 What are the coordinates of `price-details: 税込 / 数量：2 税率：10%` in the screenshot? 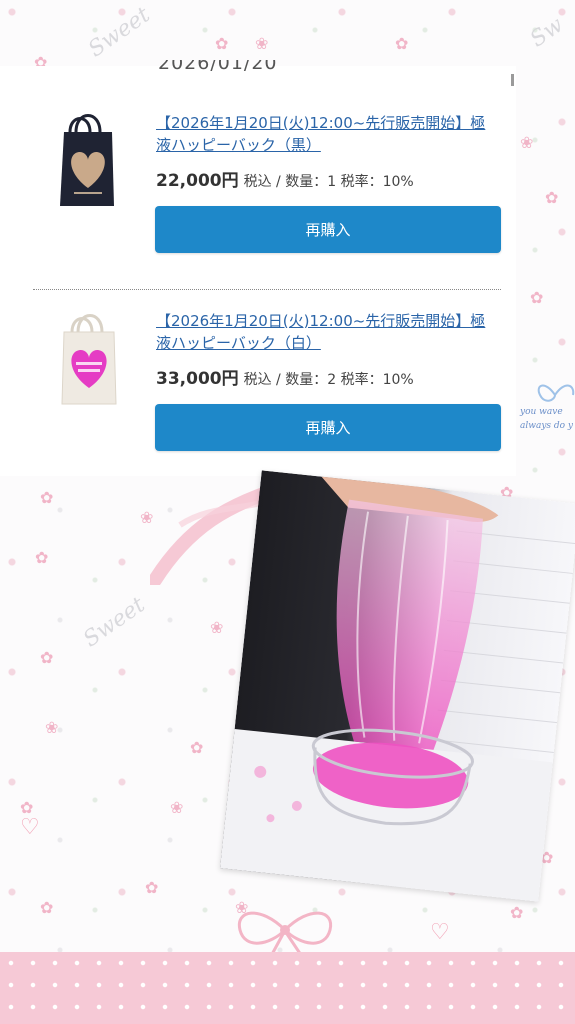 It's located at (328, 380).